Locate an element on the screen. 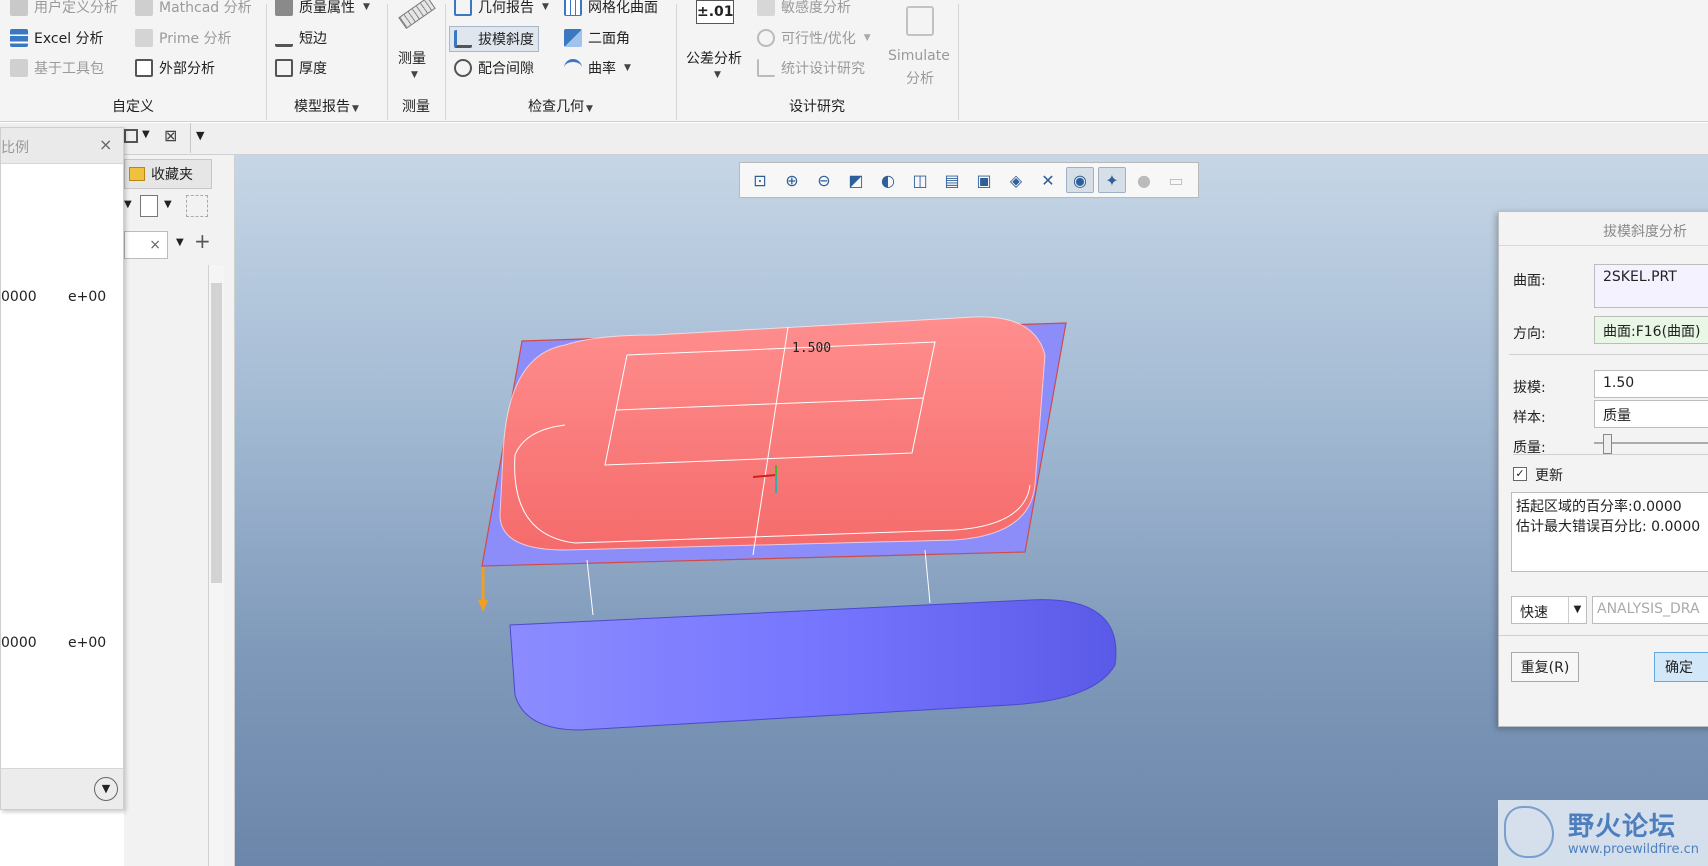  spin-center-icon: ✦ is located at coordinates (1112, 180).